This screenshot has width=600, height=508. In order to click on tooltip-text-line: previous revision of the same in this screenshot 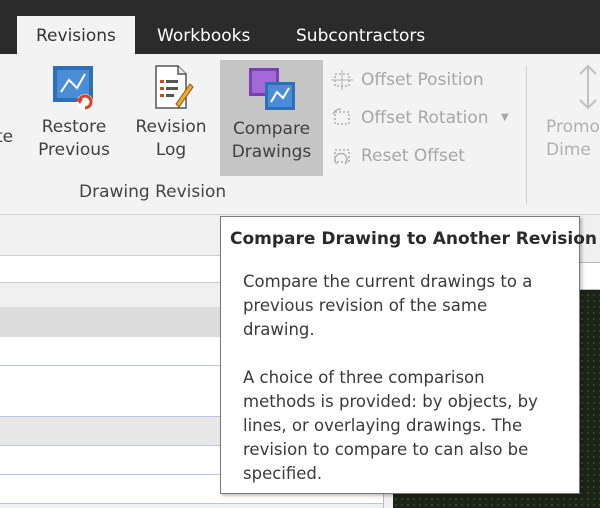, I will do `click(365, 305)`.